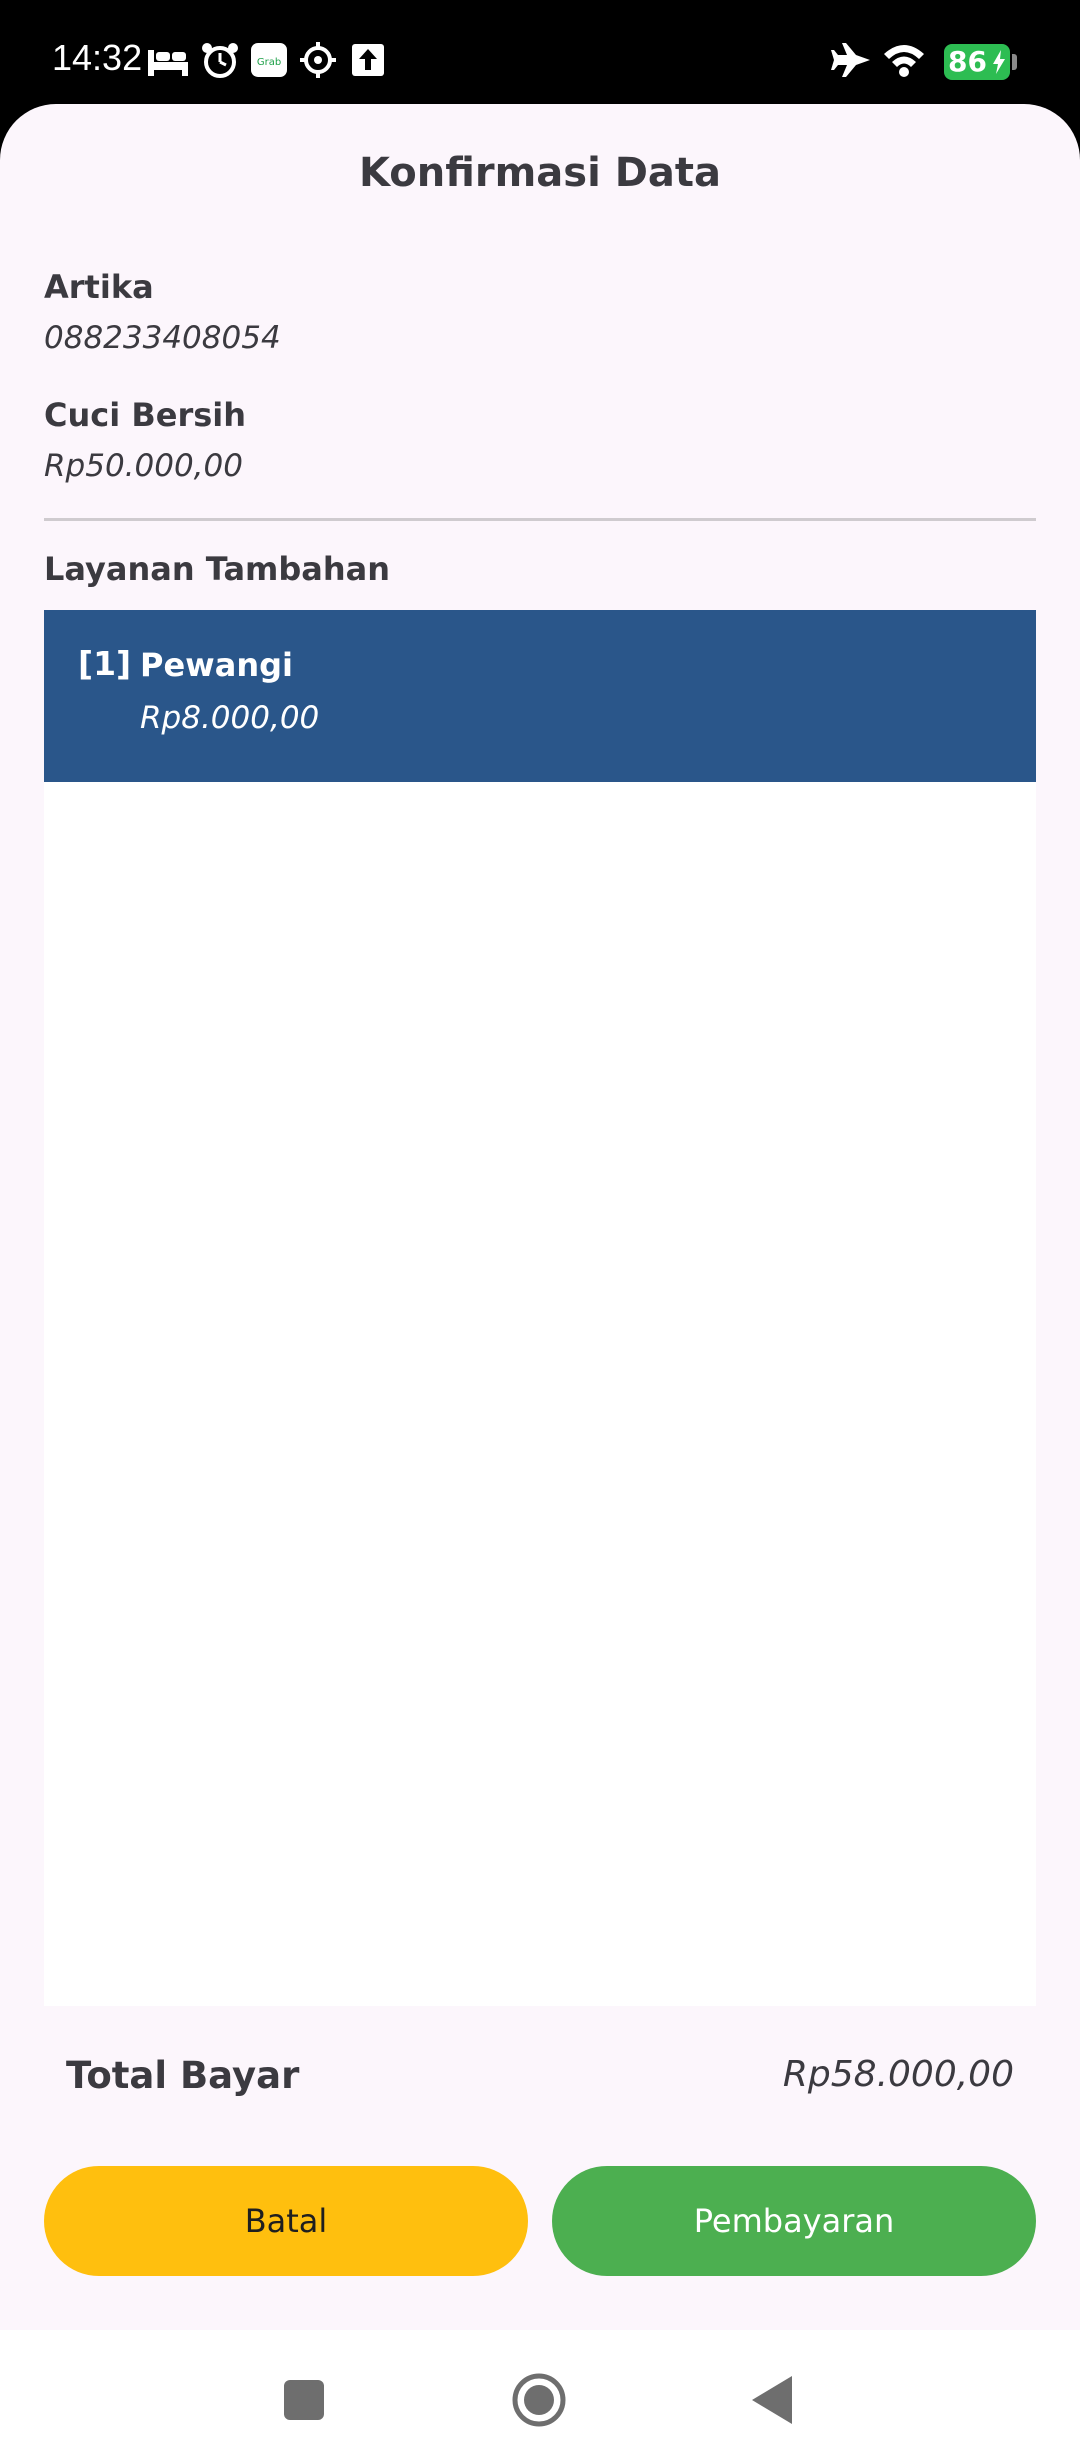 This screenshot has height=2460, width=1080. Describe the element at coordinates (230, 718) in the screenshot. I see `list-item-price: Rp8.000,00` at that location.